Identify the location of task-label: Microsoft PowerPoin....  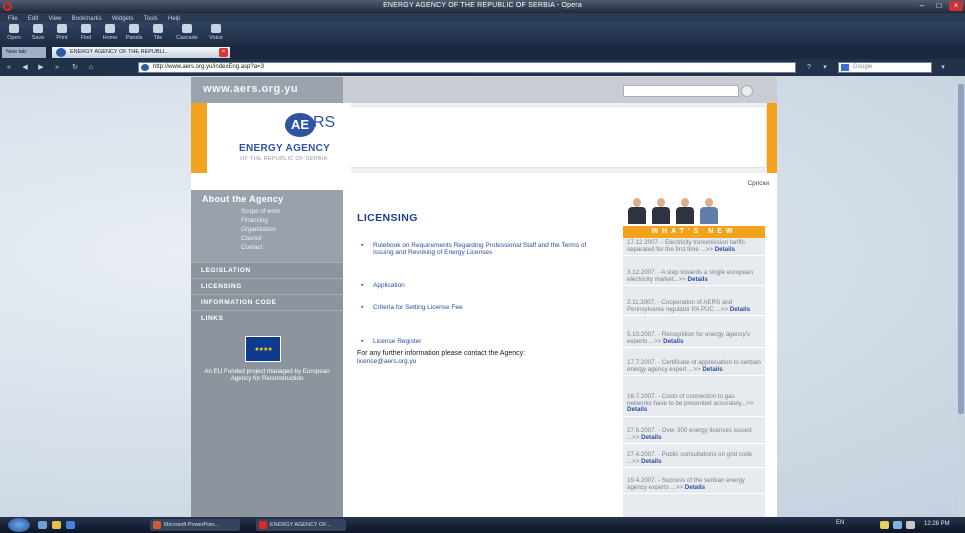
(192, 525).